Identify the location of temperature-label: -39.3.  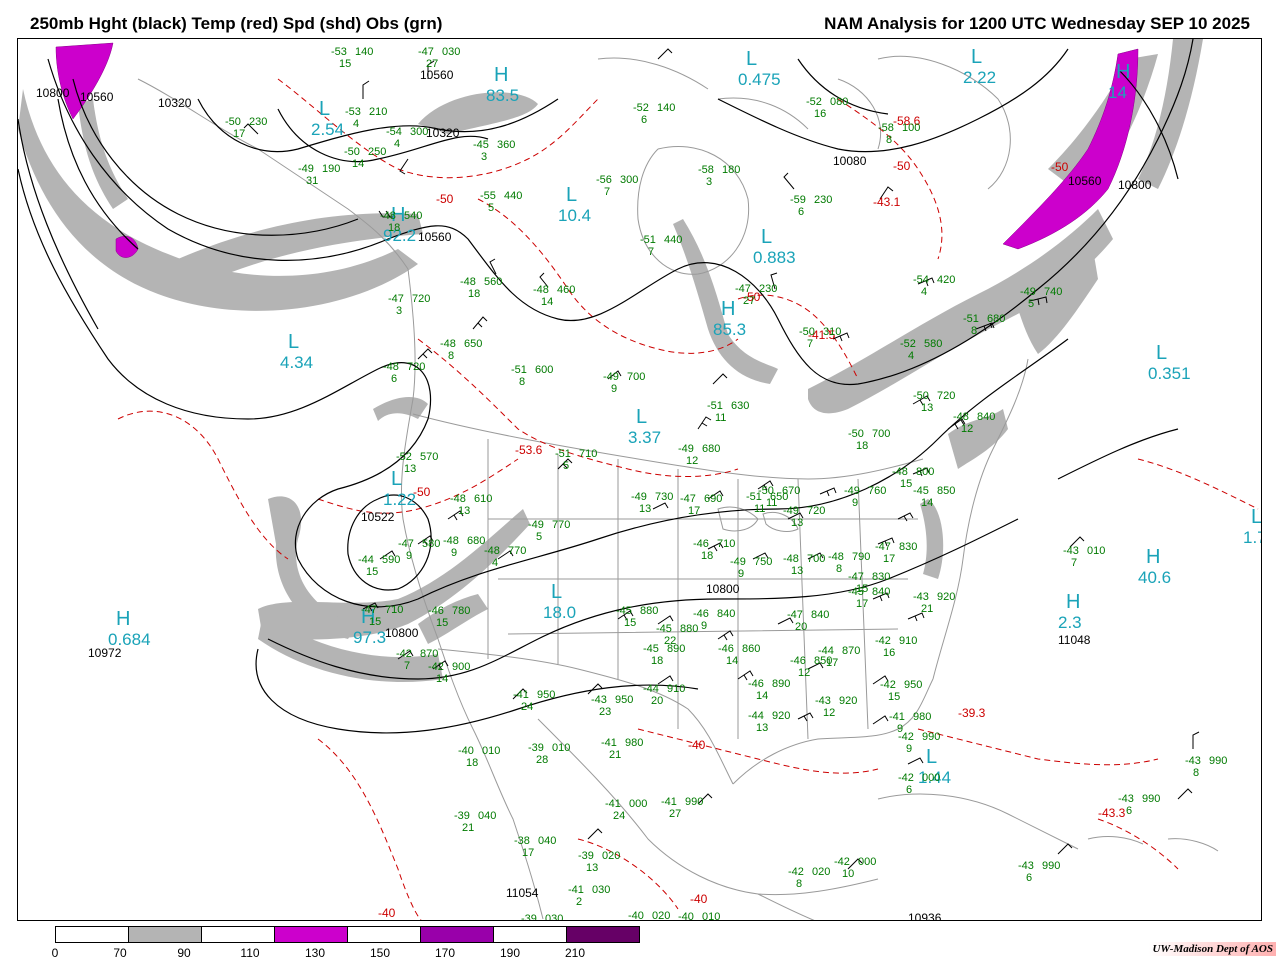
(972, 713).